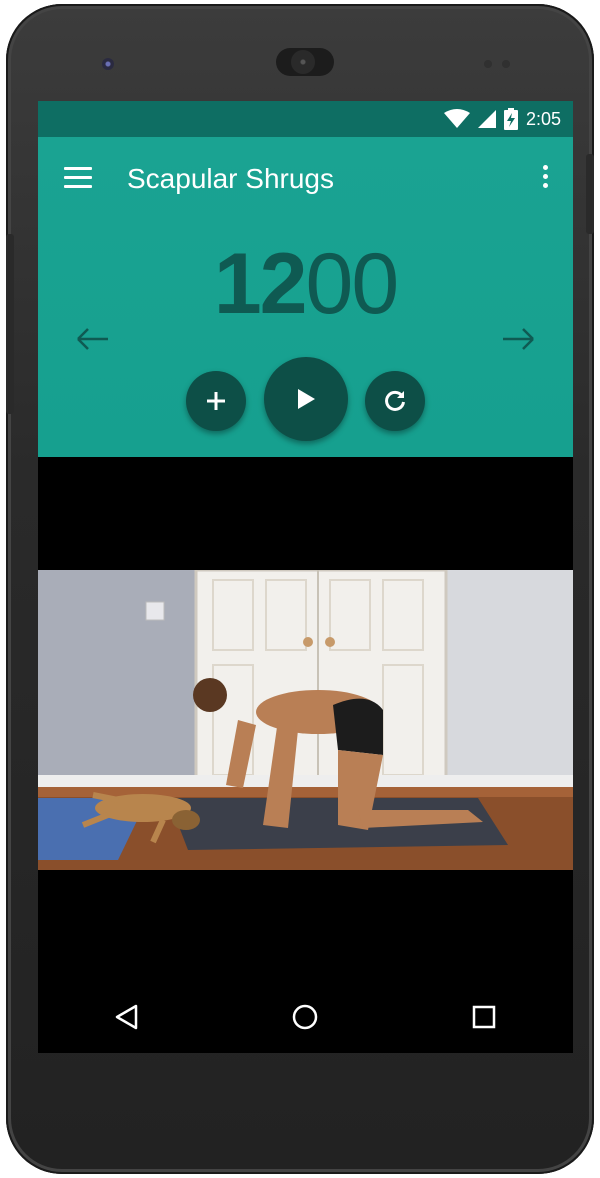  I want to click on add-icon, so click(216, 401).